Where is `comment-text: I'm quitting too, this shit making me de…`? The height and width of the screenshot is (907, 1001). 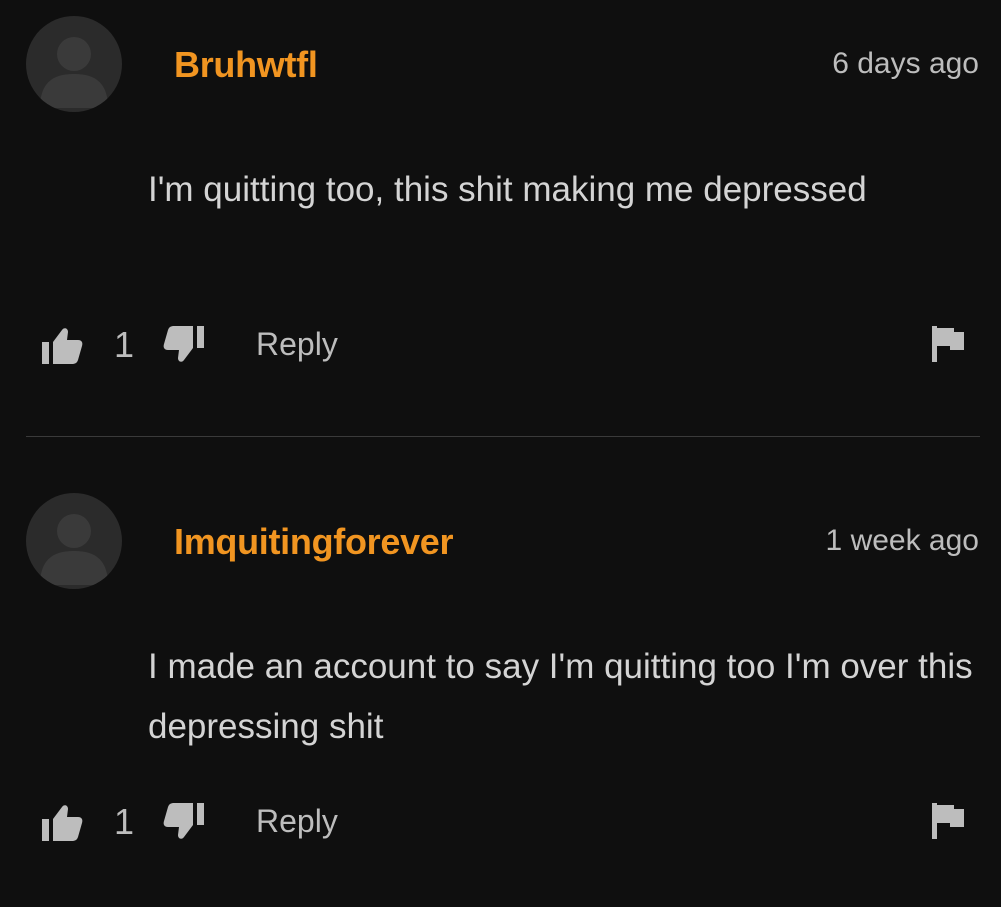
comment-text: I'm quitting too, this shit making me de… is located at coordinates (507, 189).